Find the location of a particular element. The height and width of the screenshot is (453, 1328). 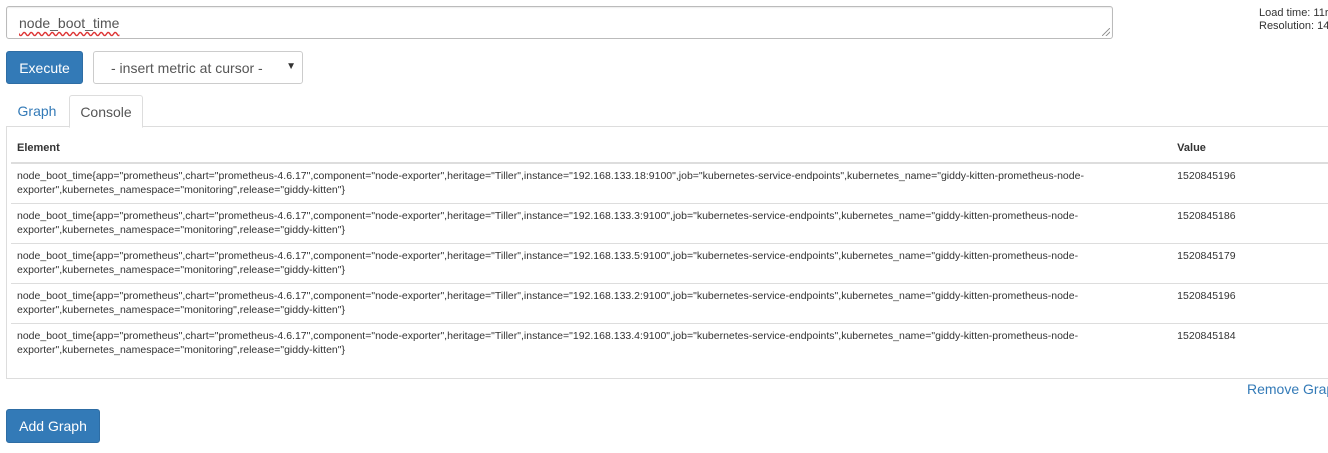

remove-graph-link: Remove Graph is located at coordinates (1287, 389).